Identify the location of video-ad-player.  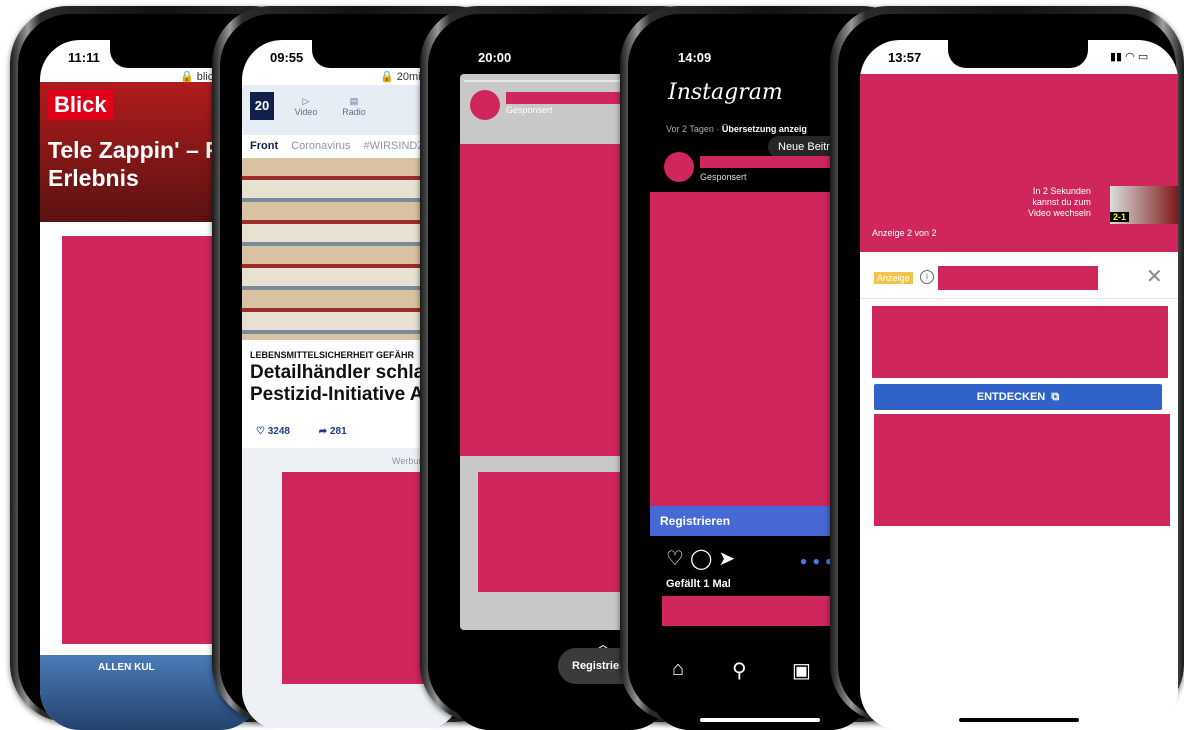
(1019, 163).